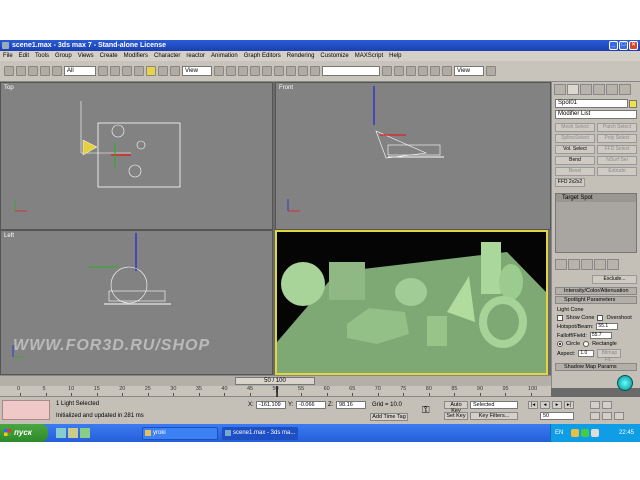 The image size is (640, 480). I want to click on modifier-list-dropdown: Modifier List, so click(596, 114).